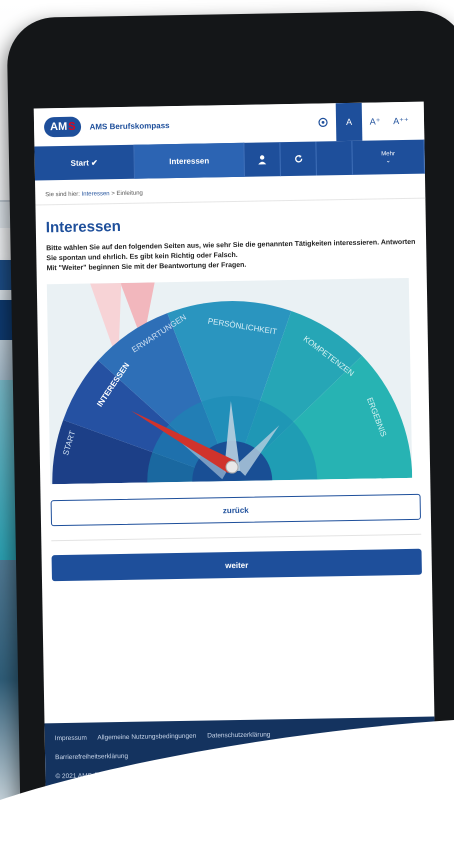 The height and width of the screenshot is (849, 454). Describe the element at coordinates (62, 195) in the screenshot. I see `breadcrumb-prefix: Sie sind hier:` at that location.